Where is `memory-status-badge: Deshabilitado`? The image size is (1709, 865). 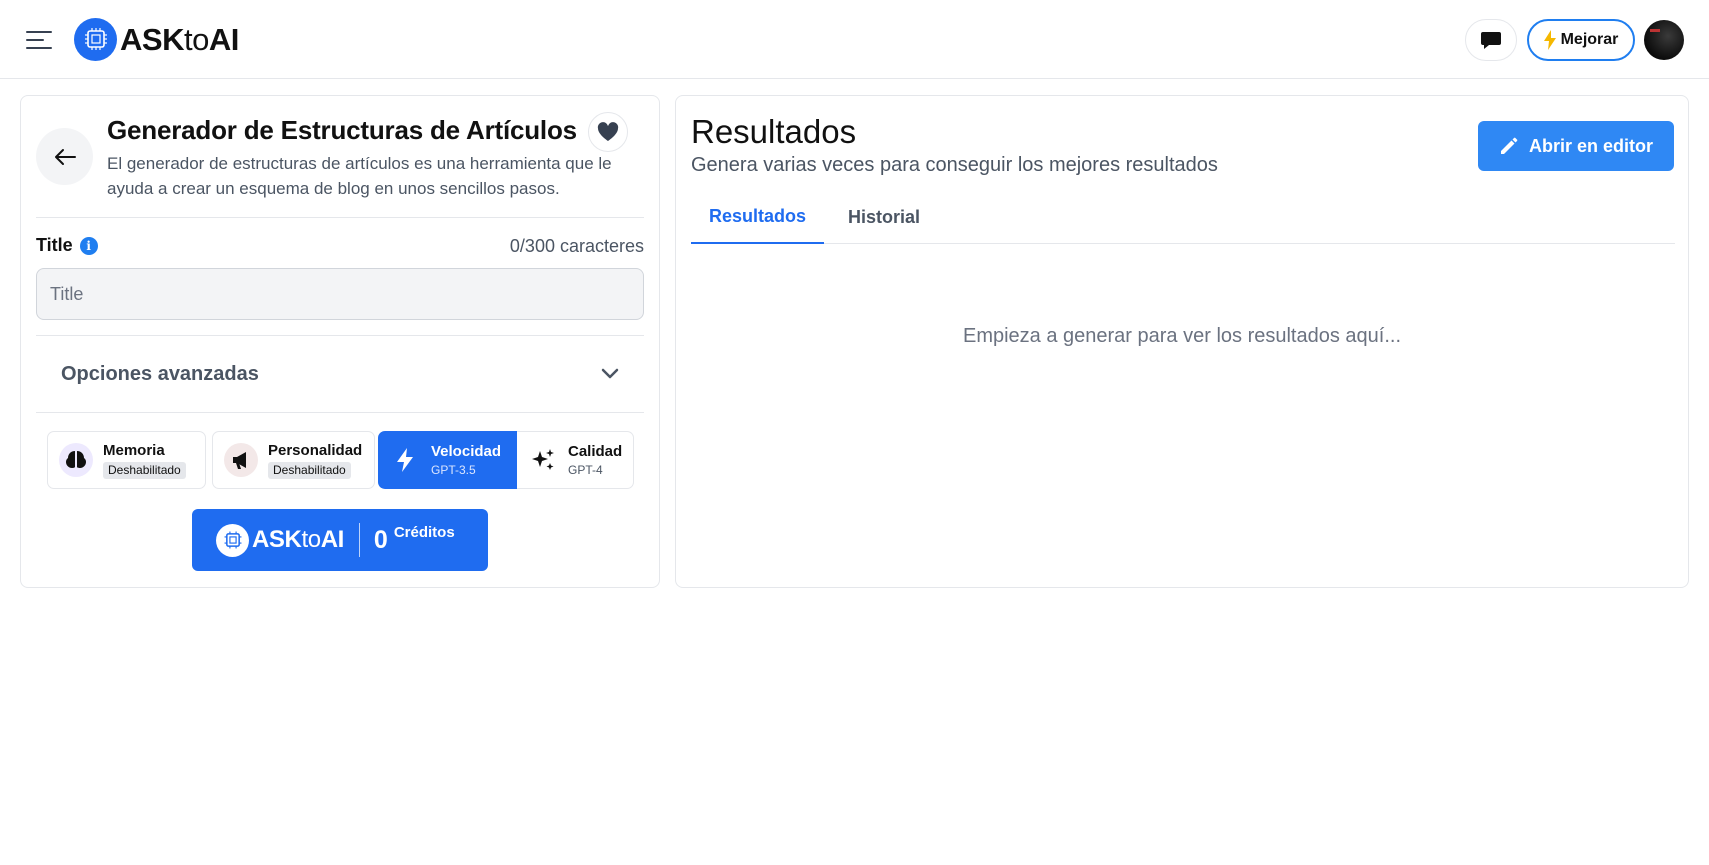
memory-status-badge: Deshabilitado is located at coordinates (144, 470).